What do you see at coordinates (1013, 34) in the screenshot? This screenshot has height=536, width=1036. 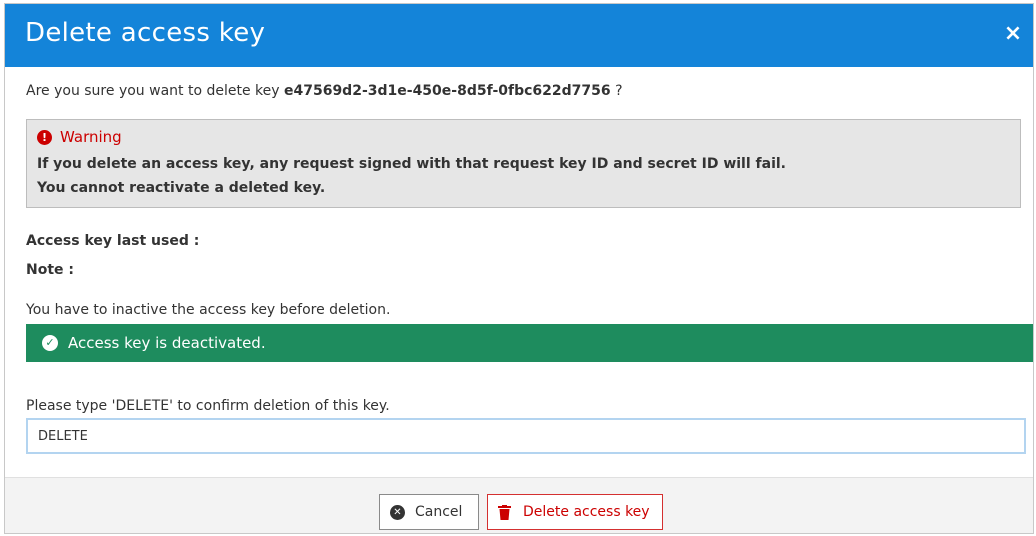 I see `close-icon: ×` at bounding box center [1013, 34].